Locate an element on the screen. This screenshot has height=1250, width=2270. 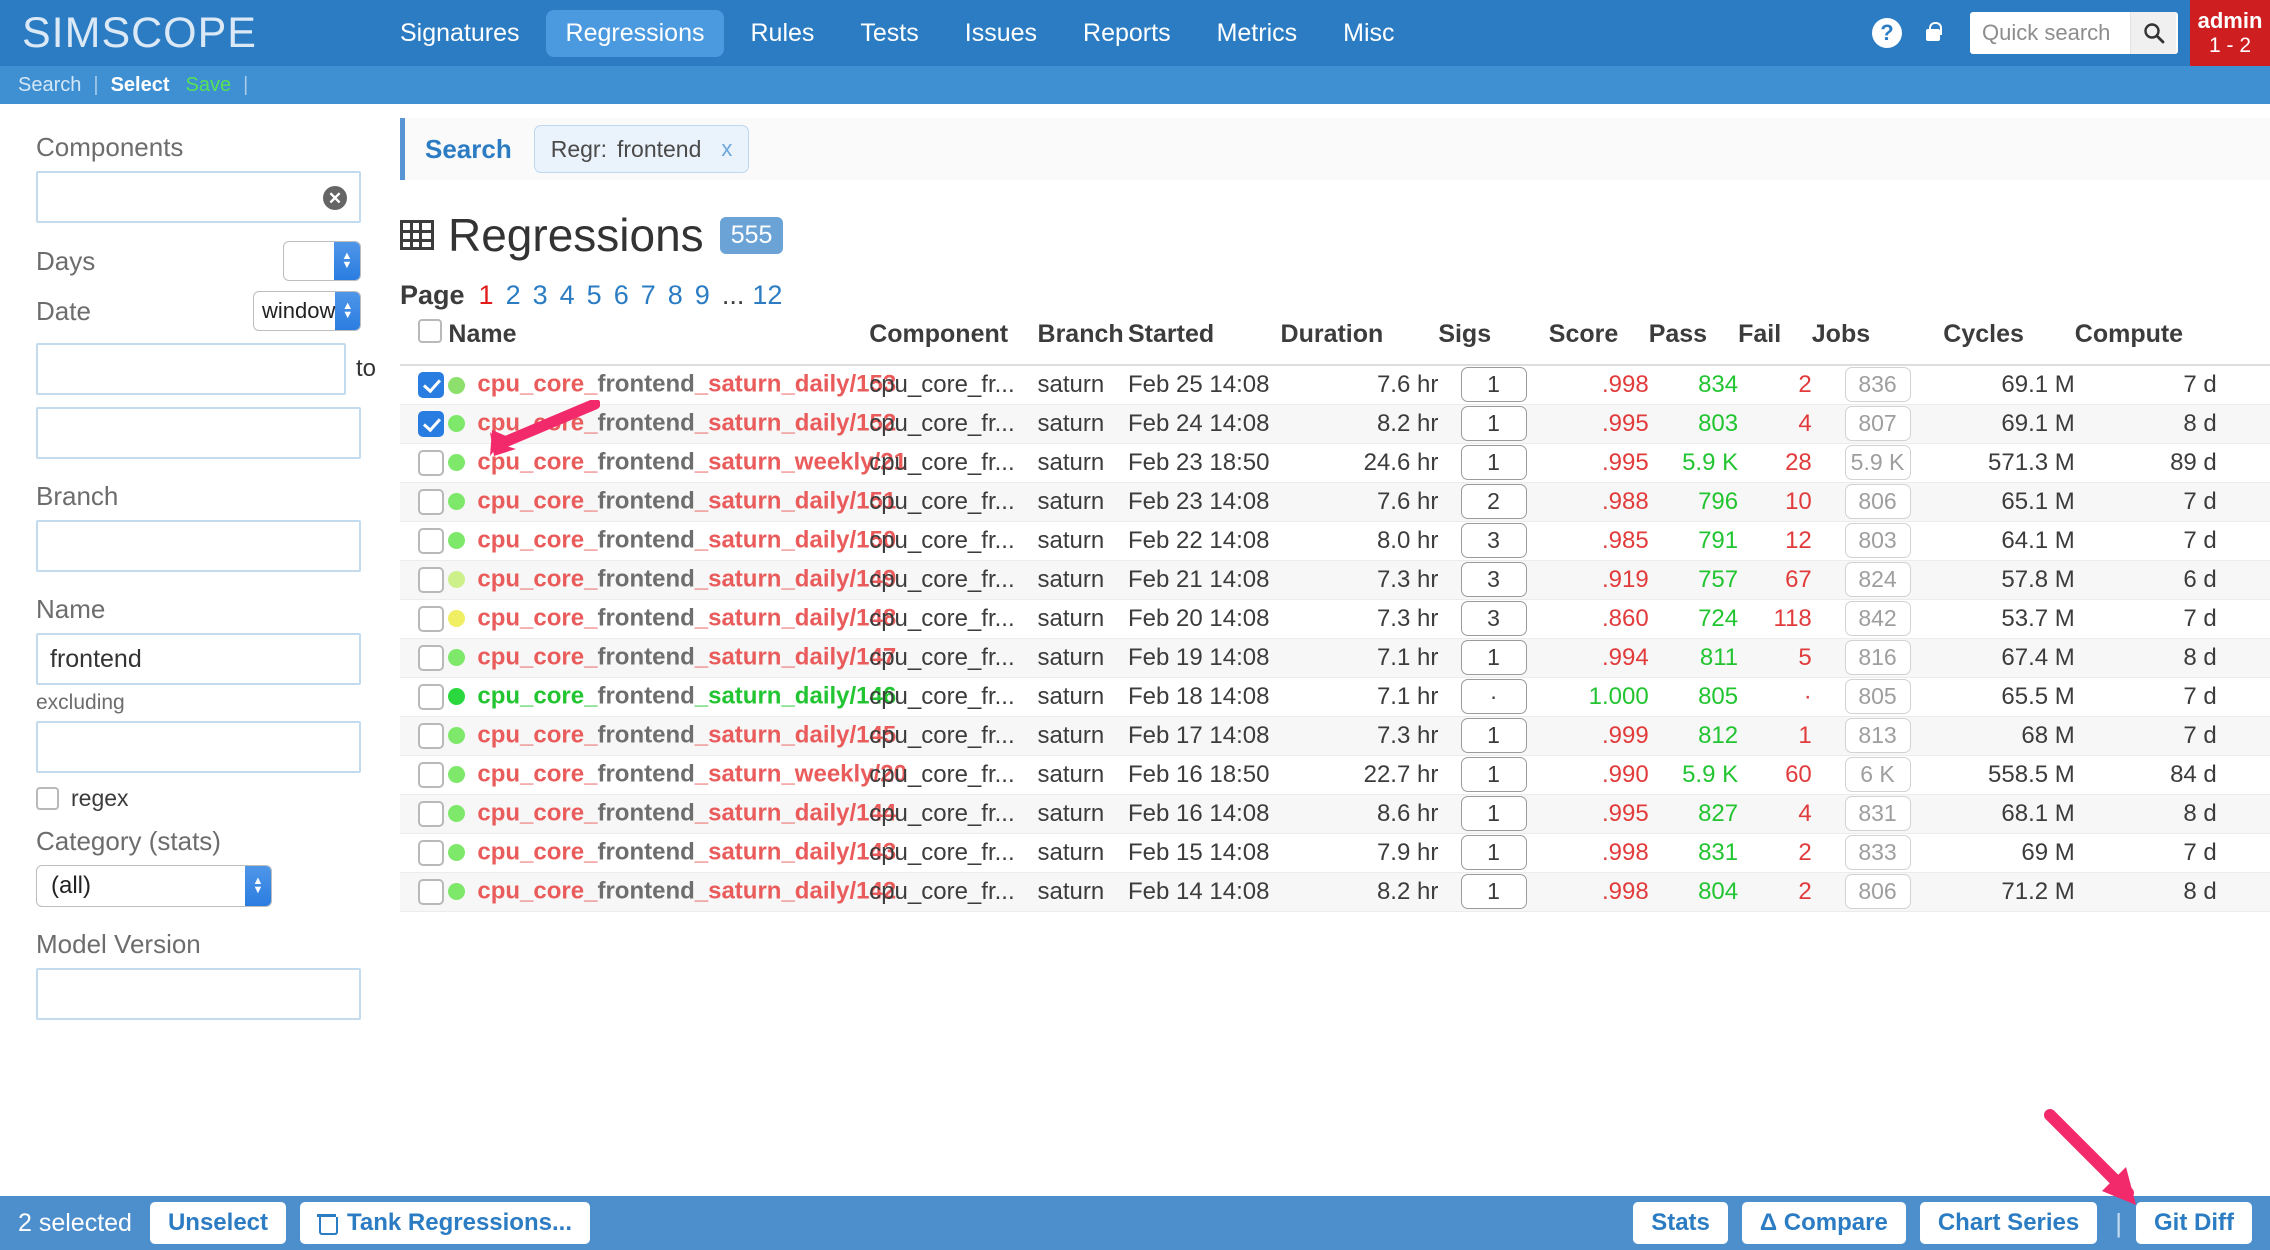
regression-name-link: cpu_core_frontend_saturn_daily/147 is located at coordinates (686, 657).